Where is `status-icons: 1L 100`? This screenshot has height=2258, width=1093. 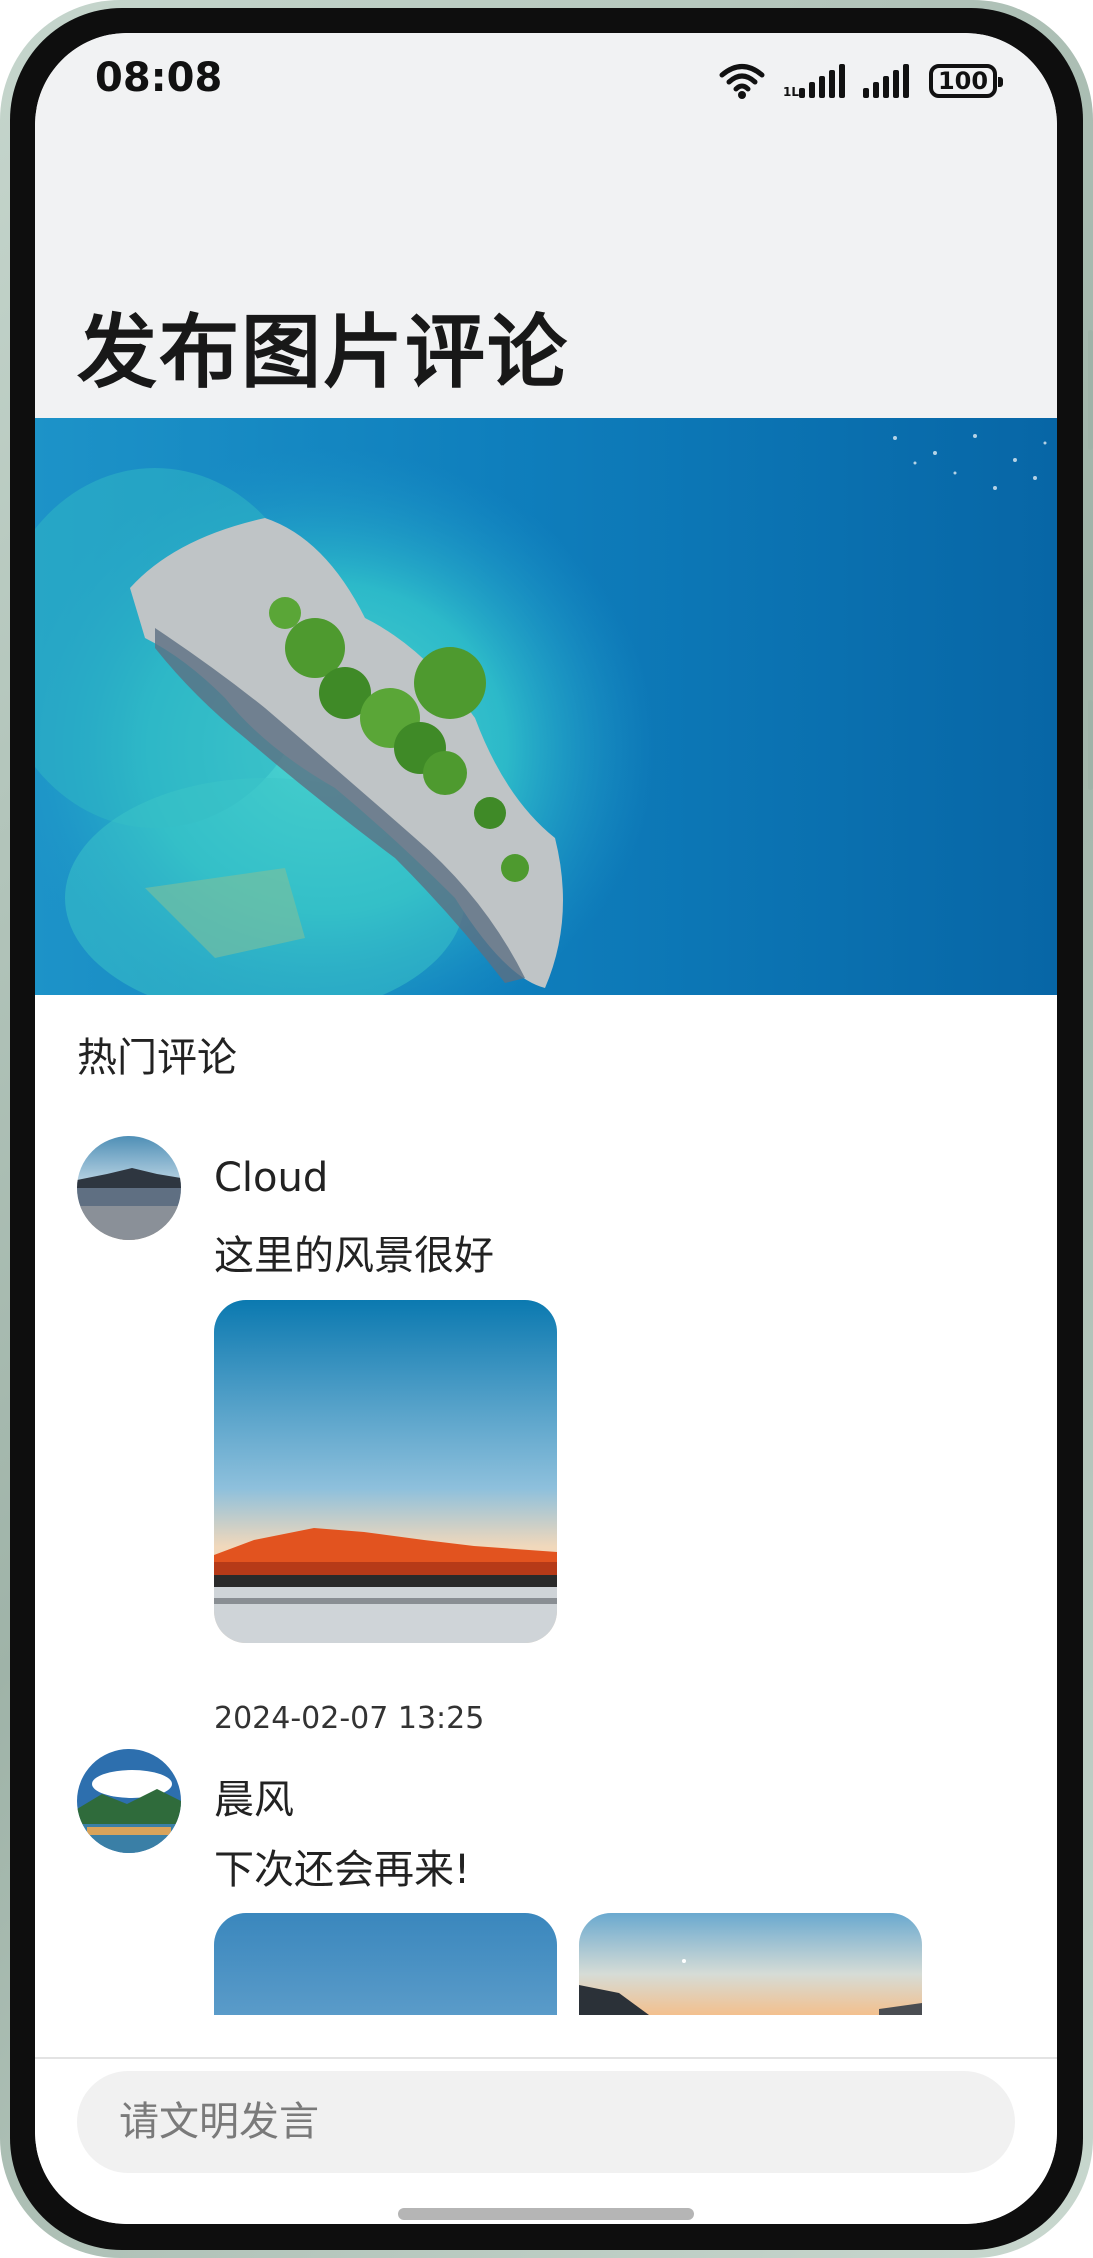 status-icons: 1L 100 is located at coordinates (861, 81).